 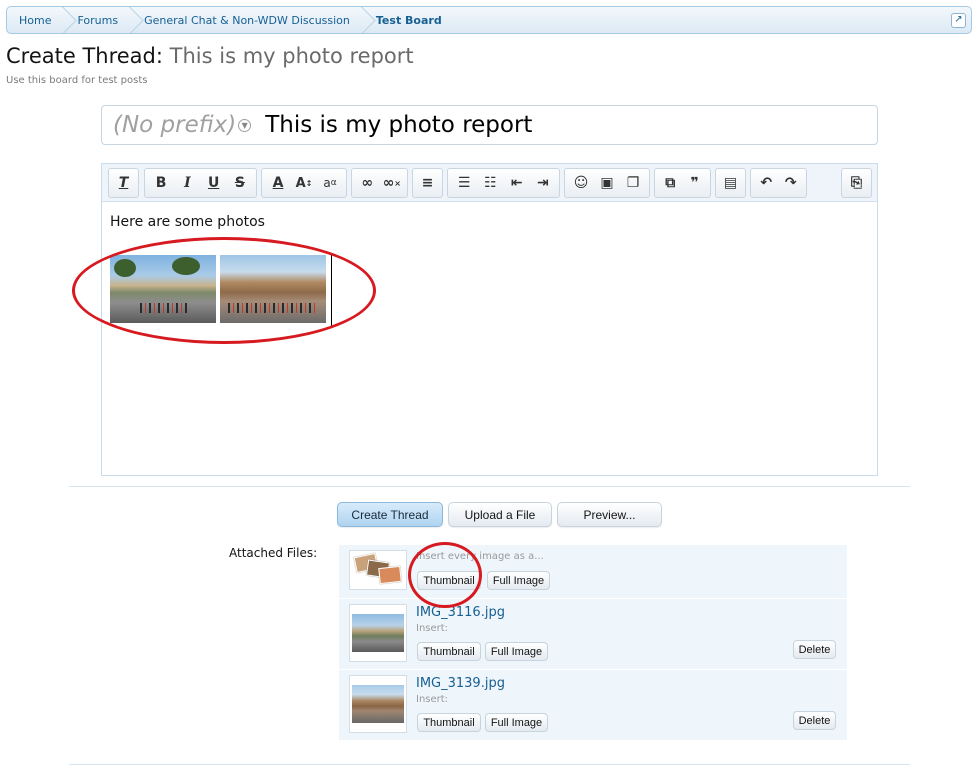 What do you see at coordinates (84, 56) in the screenshot?
I see `page-title-label: Create Thread:` at bounding box center [84, 56].